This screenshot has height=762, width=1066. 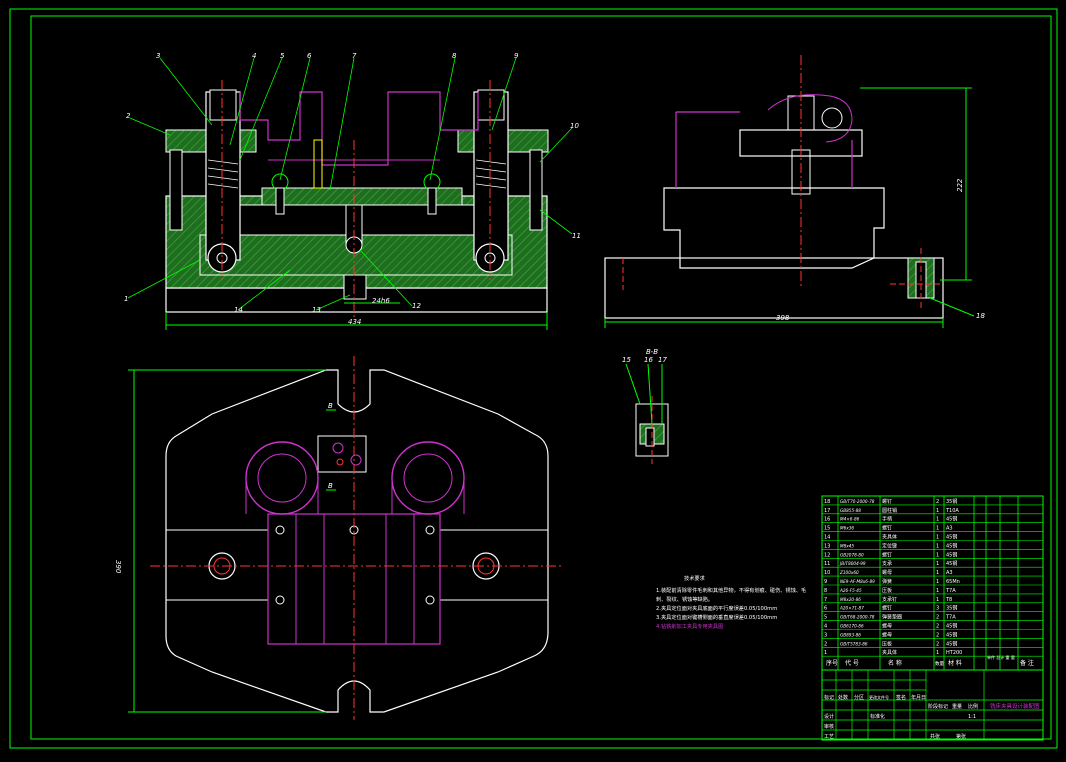 I want to click on bom-cell-code: M6x36, so click(x=847, y=528).